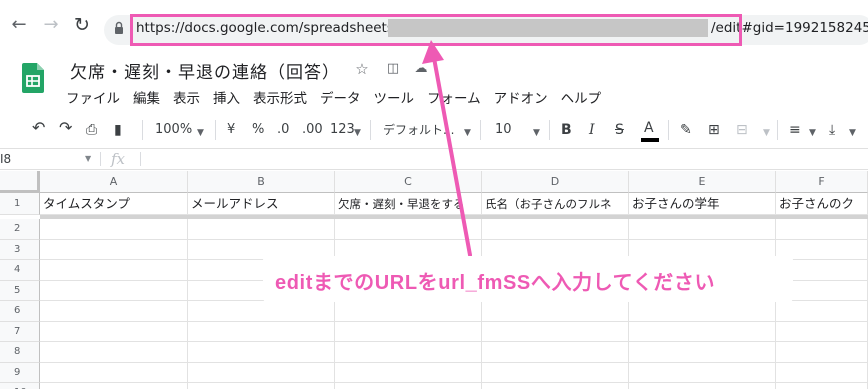 This screenshot has height=389, width=868. I want to click on back-arrow-icon: ←, so click(19, 25).